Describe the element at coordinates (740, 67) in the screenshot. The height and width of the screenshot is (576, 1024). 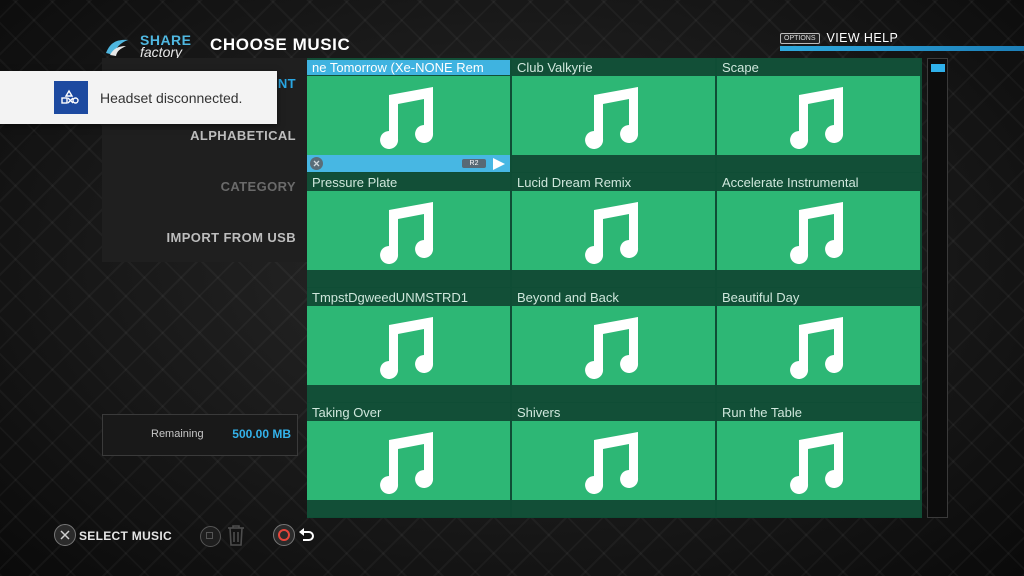
I see `track-title: Scape` at that location.